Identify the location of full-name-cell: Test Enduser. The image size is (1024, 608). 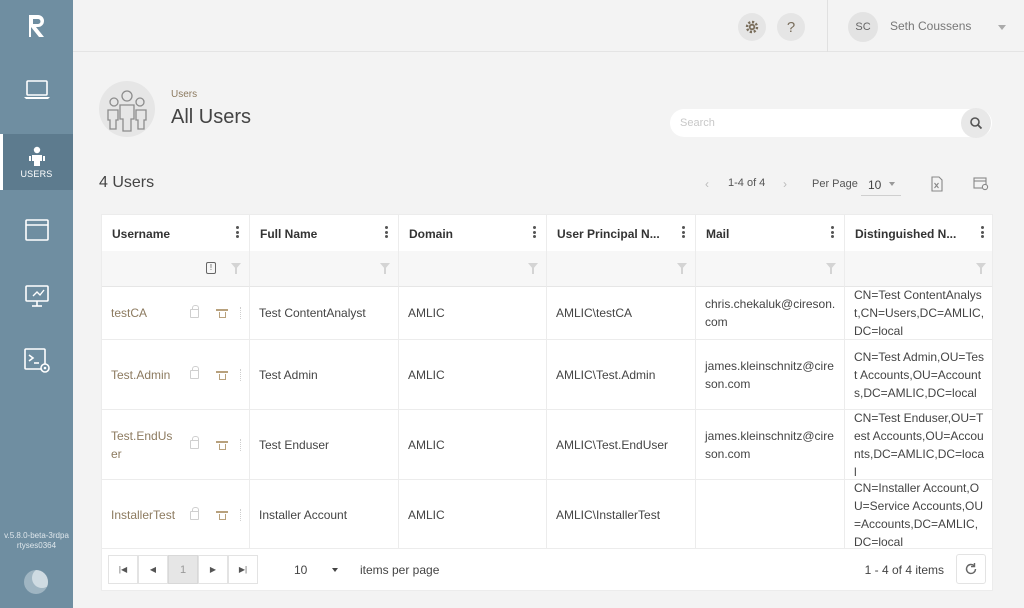
(324, 445).